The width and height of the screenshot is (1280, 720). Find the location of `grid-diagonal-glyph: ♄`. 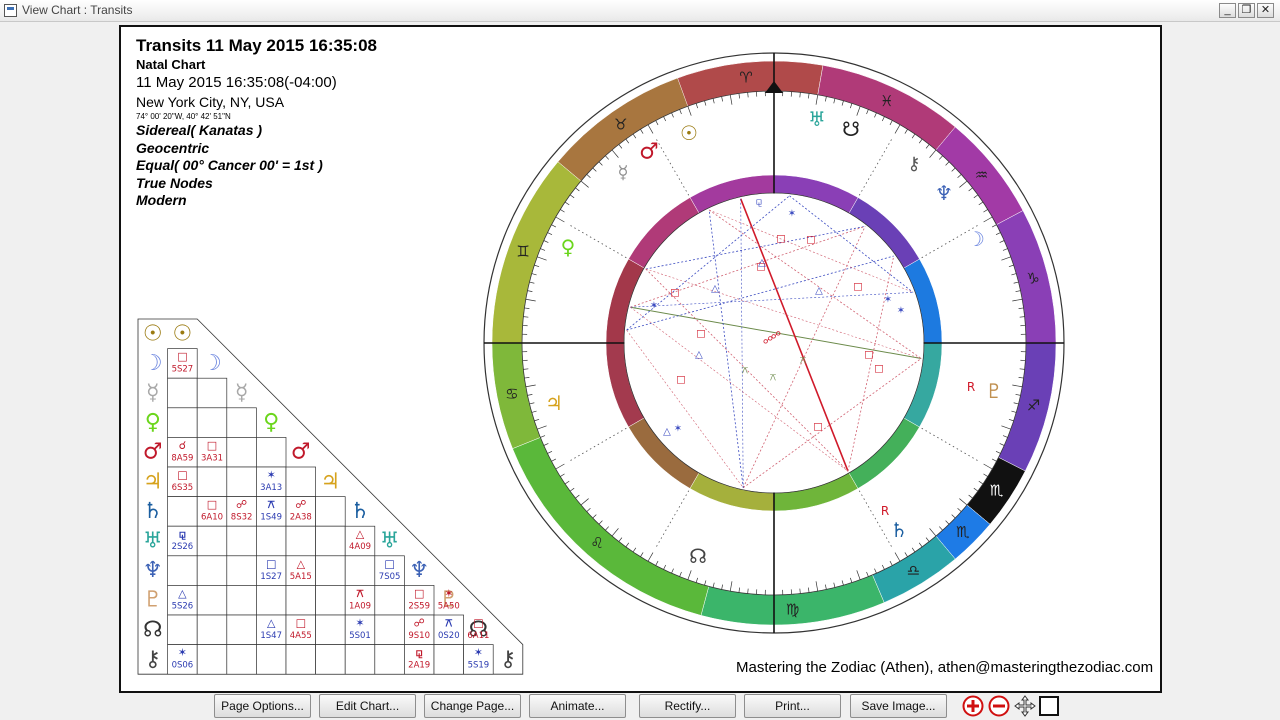

grid-diagonal-glyph: ♄ is located at coordinates (360, 511).